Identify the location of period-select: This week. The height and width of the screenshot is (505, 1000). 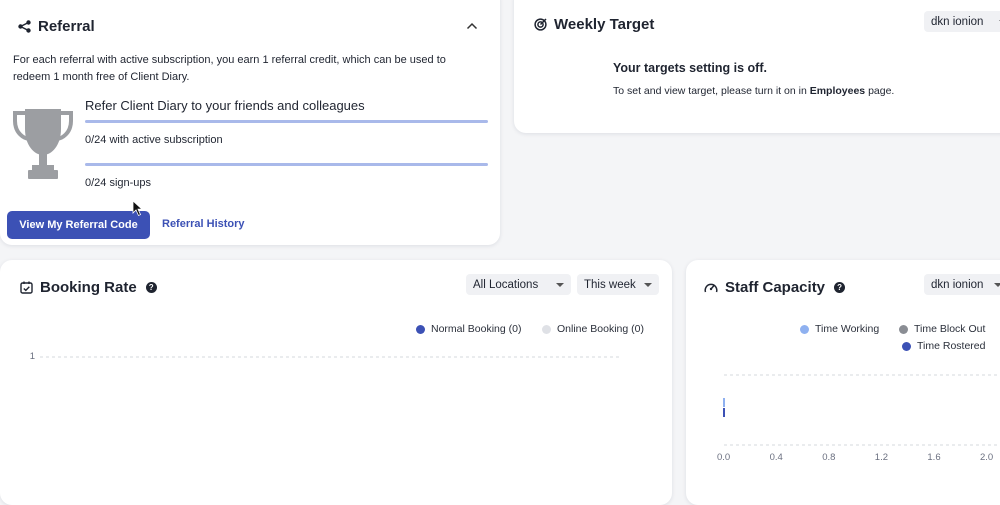
(618, 284).